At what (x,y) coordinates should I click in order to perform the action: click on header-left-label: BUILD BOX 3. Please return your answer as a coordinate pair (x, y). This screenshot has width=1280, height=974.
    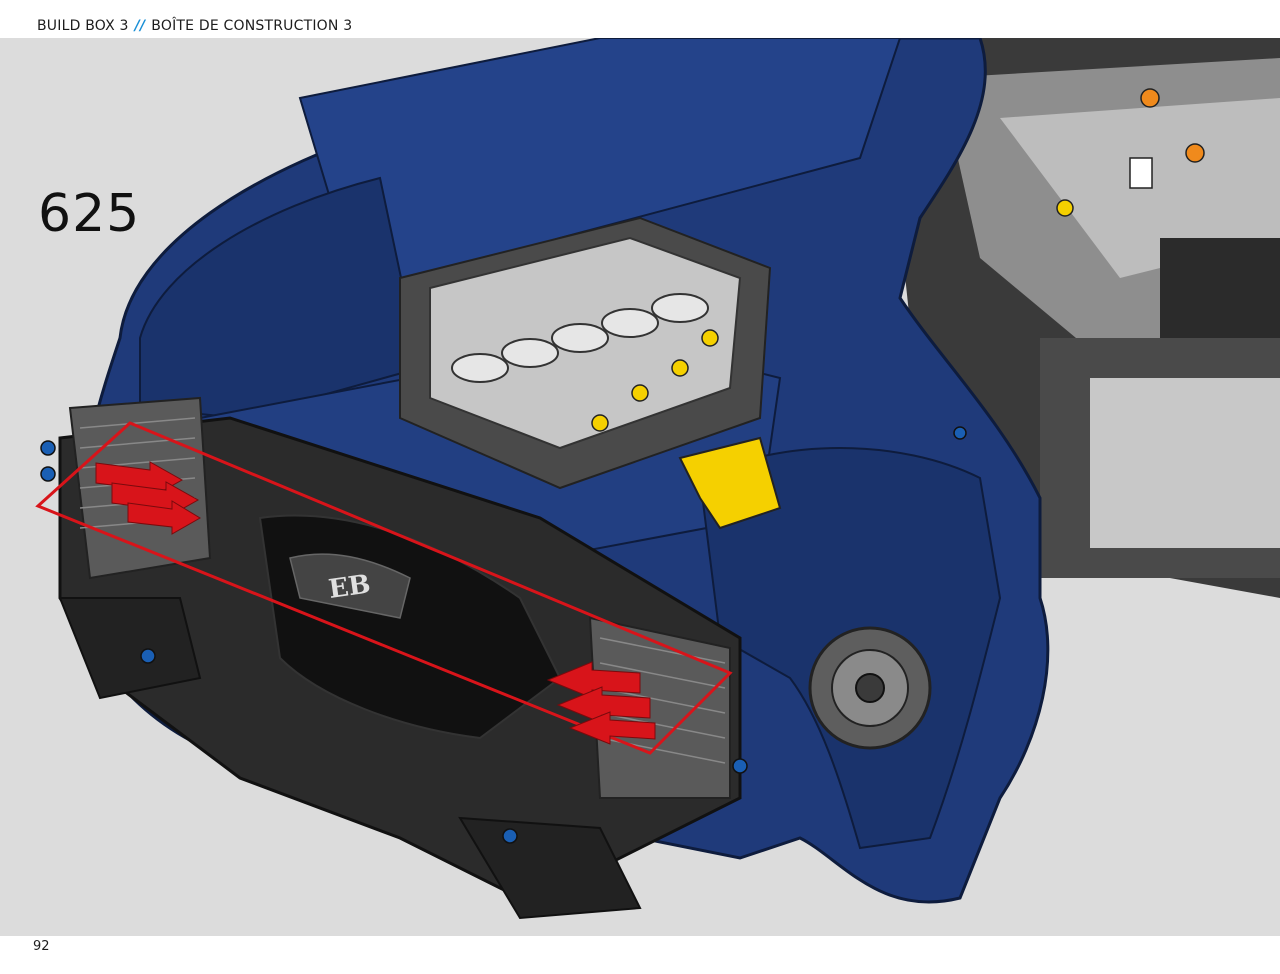
    Looking at the image, I should click on (83, 26).